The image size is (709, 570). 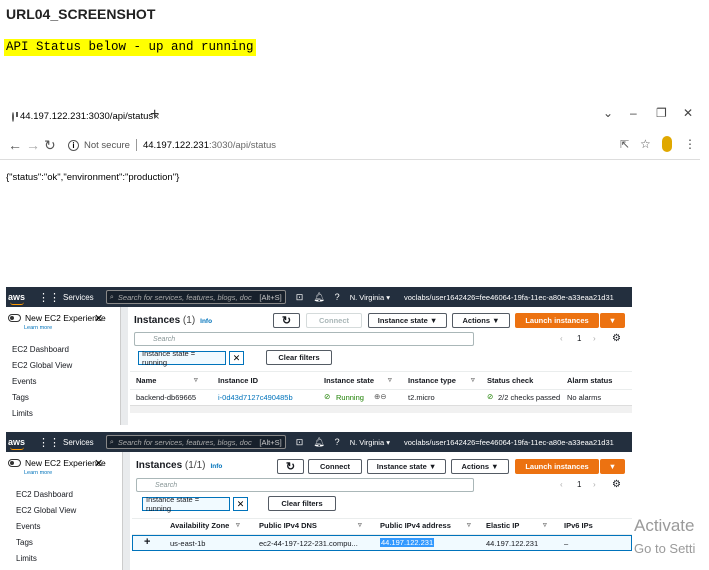 What do you see at coordinates (432, 380) in the screenshot?
I see `column-header-instance-type: Instance type` at bounding box center [432, 380].